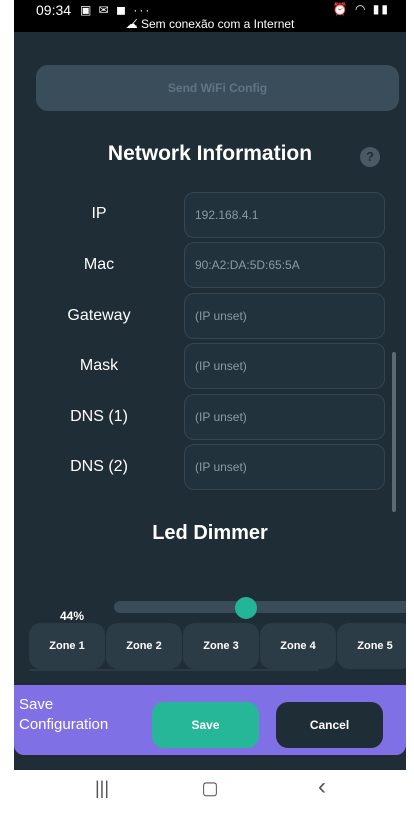 The width and height of the screenshot is (414, 814). What do you see at coordinates (329, 725) in the screenshot?
I see `cancel-button: Cancel` at bounding box center [329, 725].